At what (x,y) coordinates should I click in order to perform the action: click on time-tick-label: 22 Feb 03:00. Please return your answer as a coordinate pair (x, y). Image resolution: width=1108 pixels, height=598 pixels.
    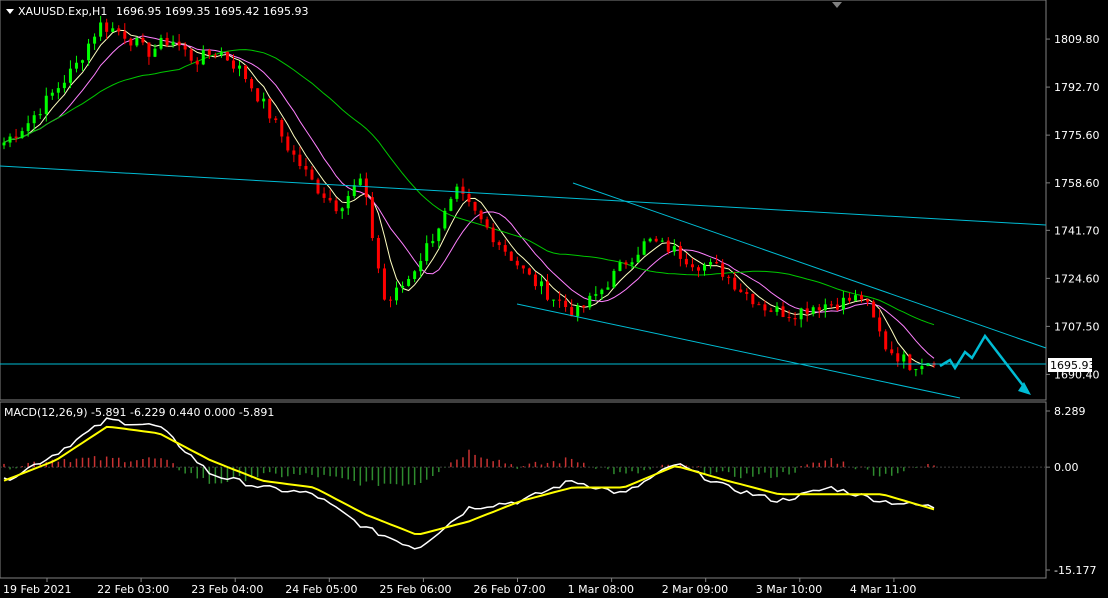
    Looking at the image, I should click on (133, 589).